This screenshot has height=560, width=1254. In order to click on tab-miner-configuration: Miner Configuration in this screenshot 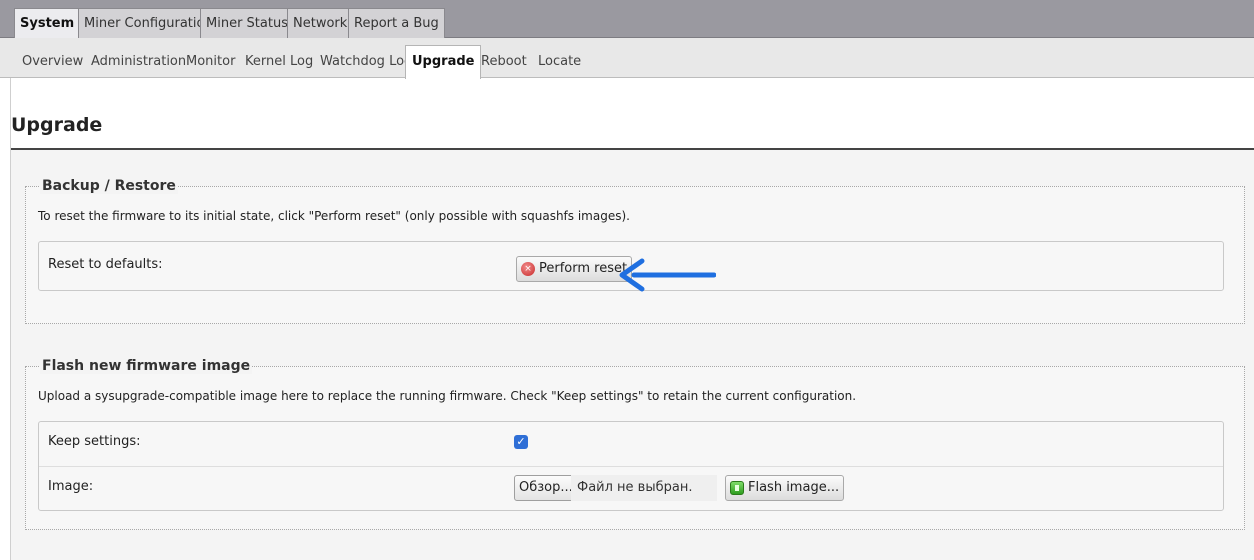, I will do `click(148, 23)`.